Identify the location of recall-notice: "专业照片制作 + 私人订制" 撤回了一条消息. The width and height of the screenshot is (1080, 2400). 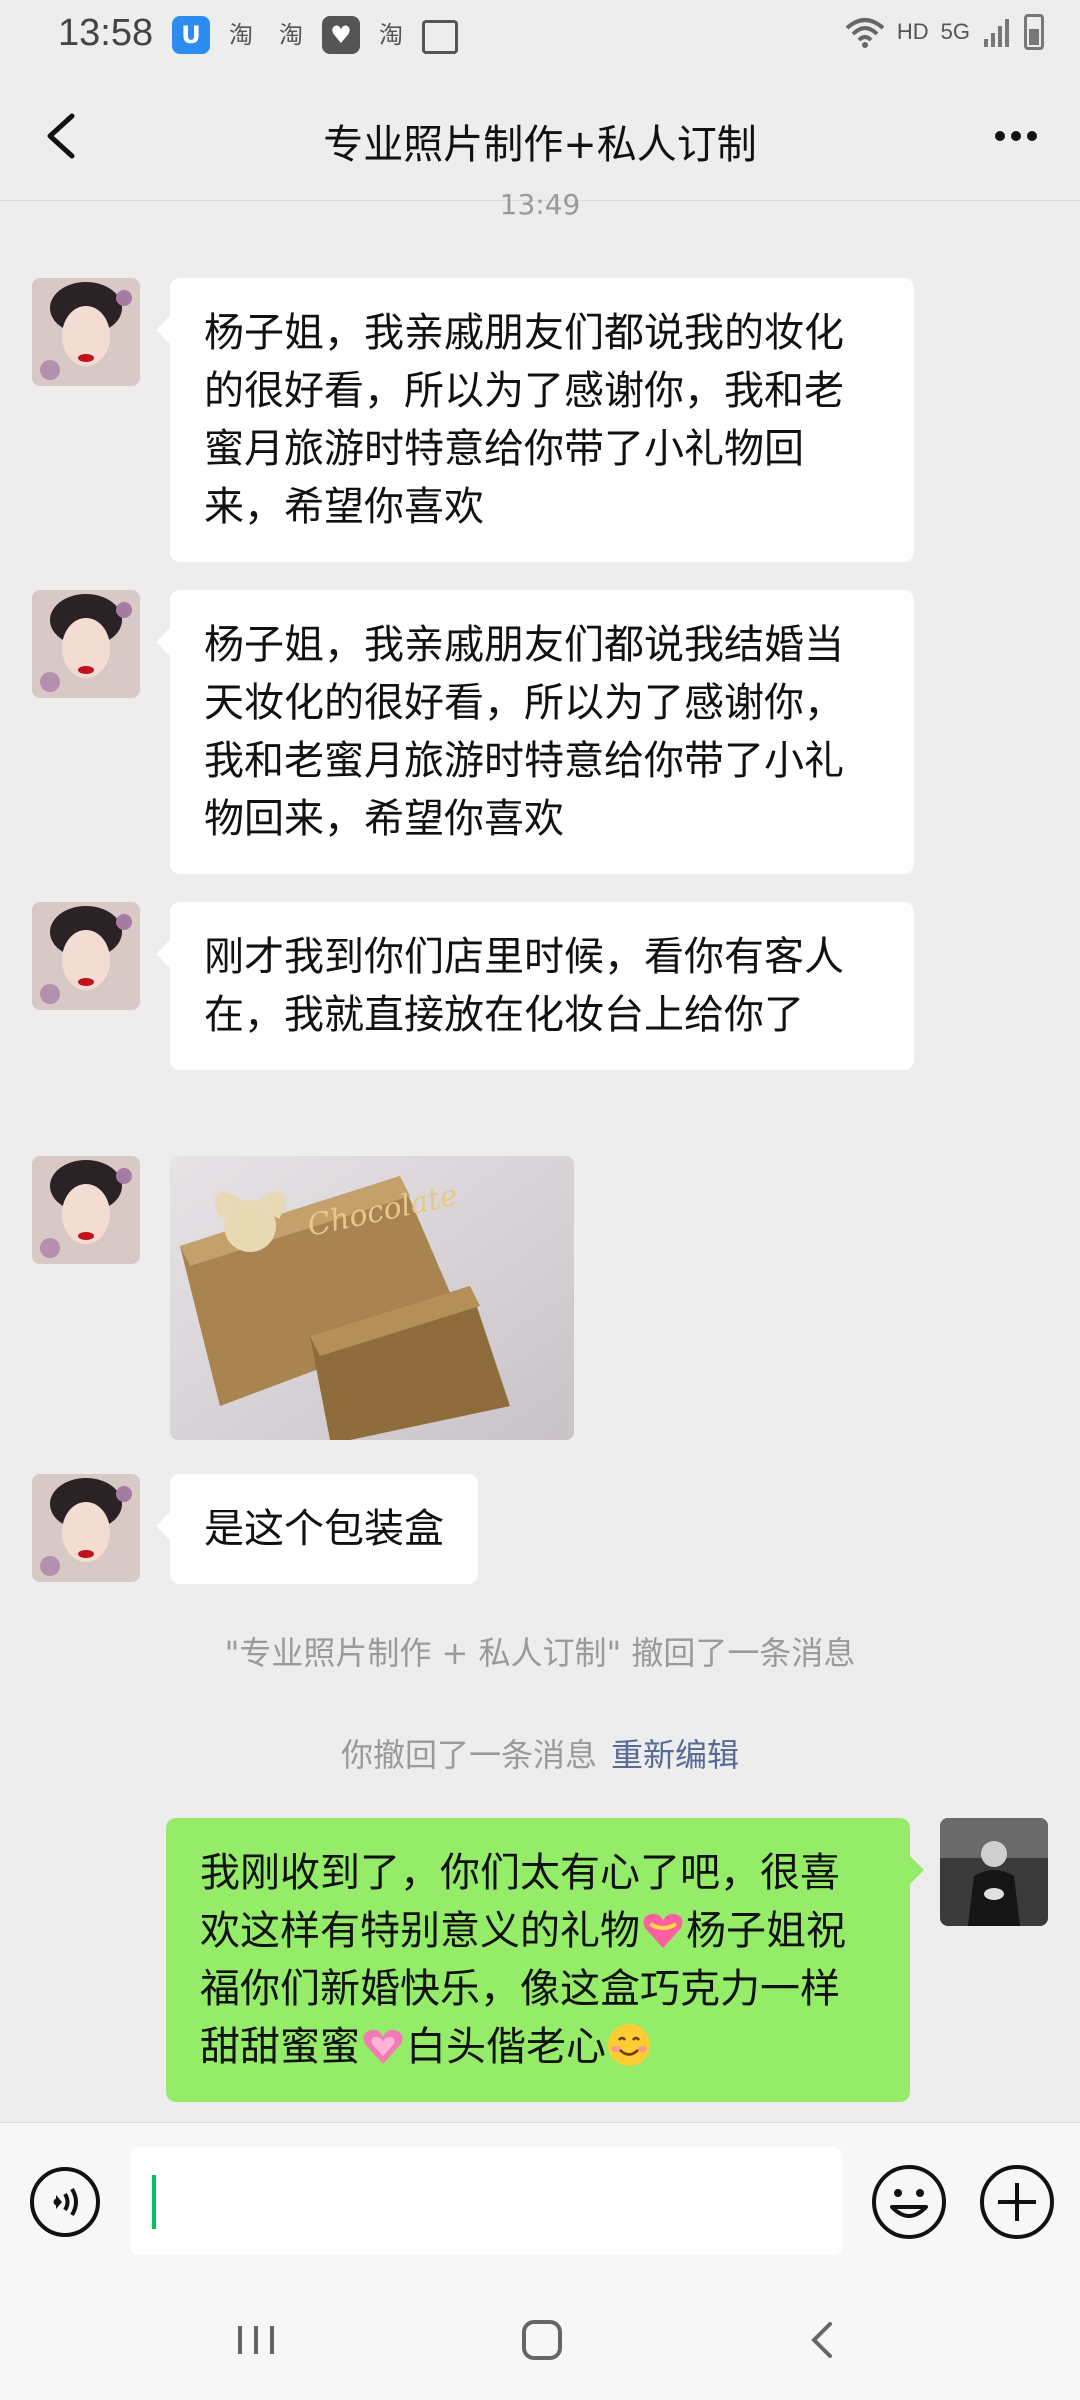
(540, 1653).